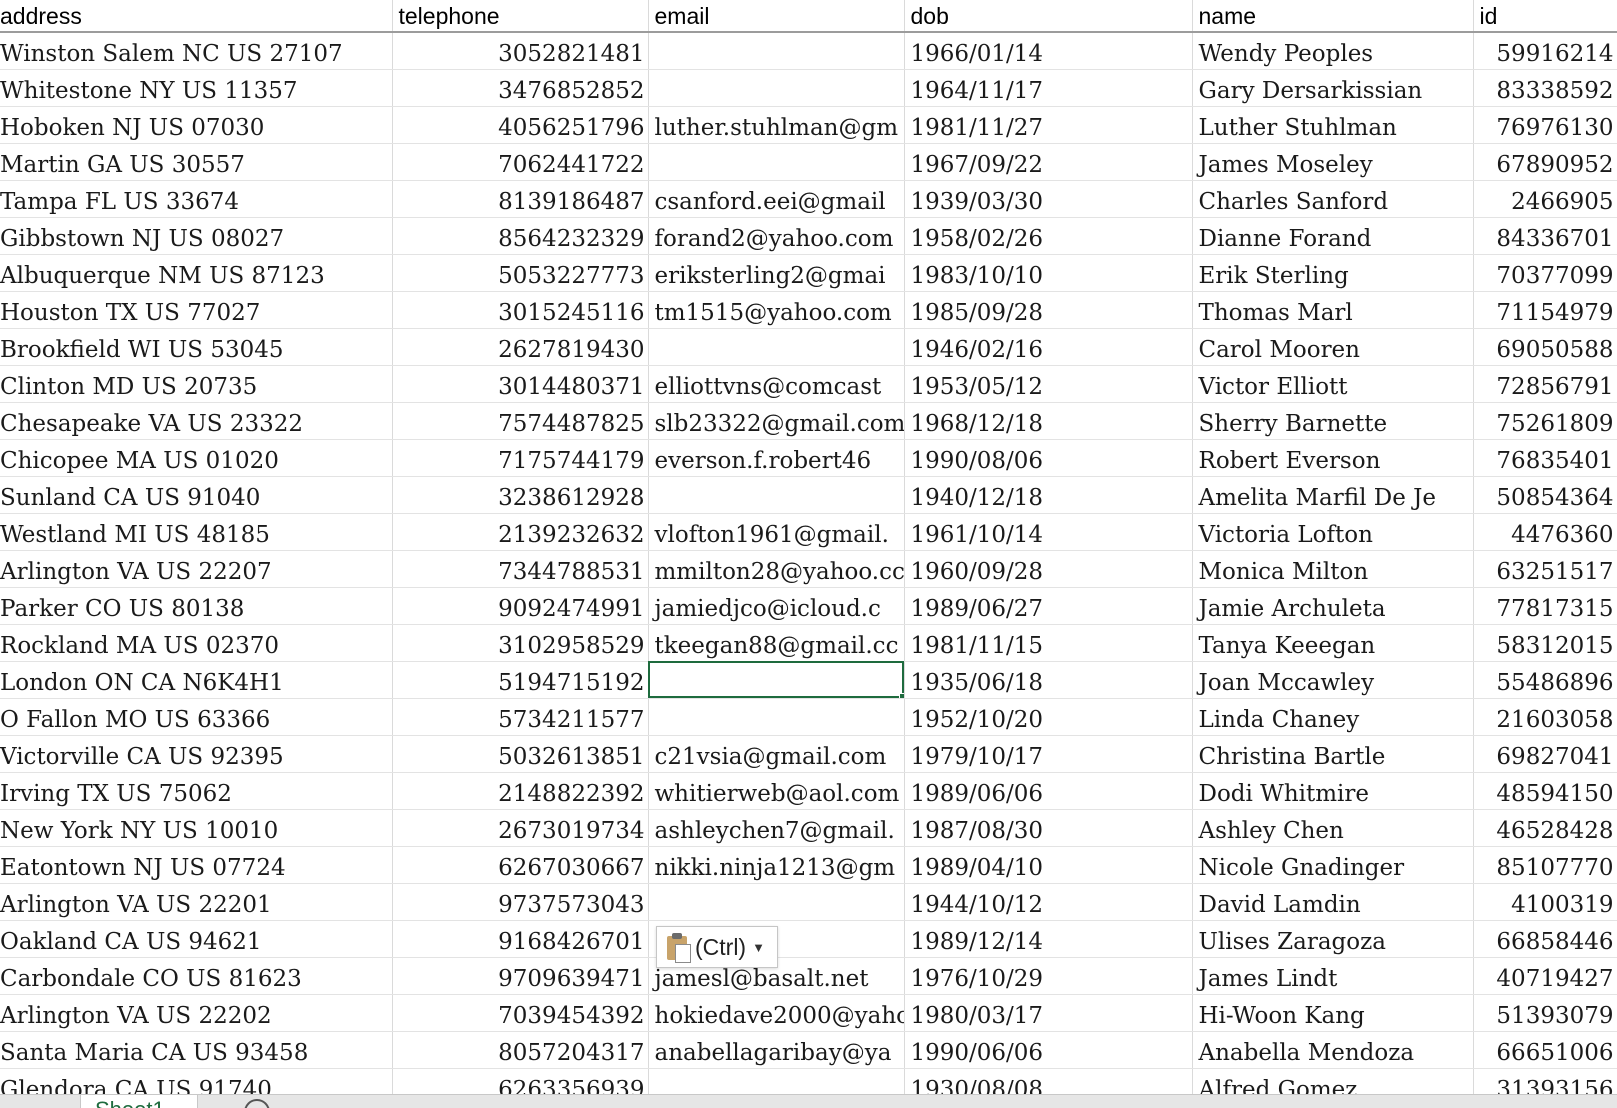  What do you see at coordinates (776, 532) in the screenshot?
I see `cell-email: vlofton1961@gmail.` at bounding box center [776, 532].